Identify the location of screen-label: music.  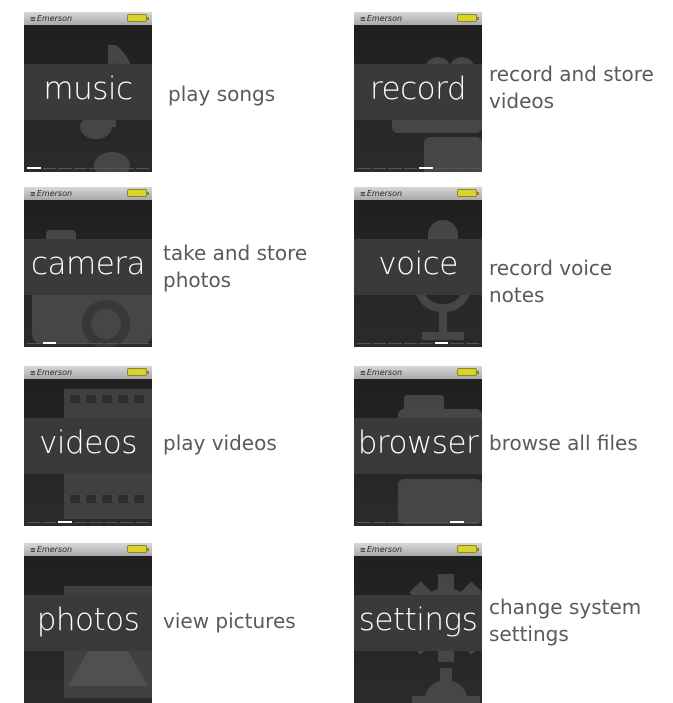
(88, 89).